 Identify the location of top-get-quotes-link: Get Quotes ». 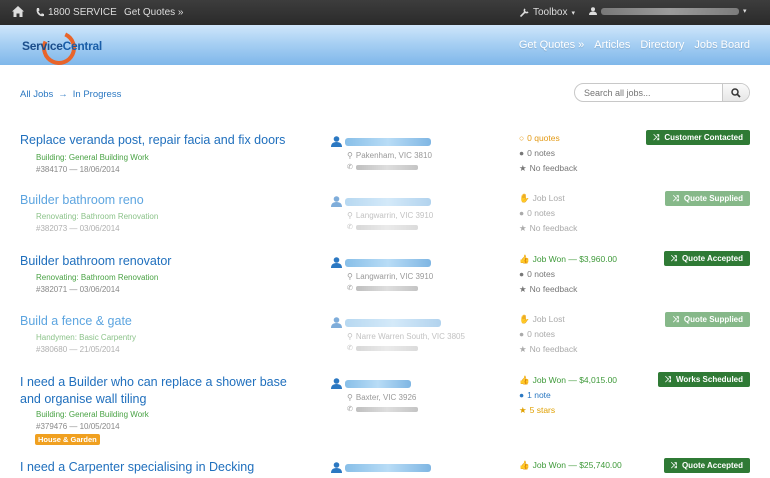
(153, 12).